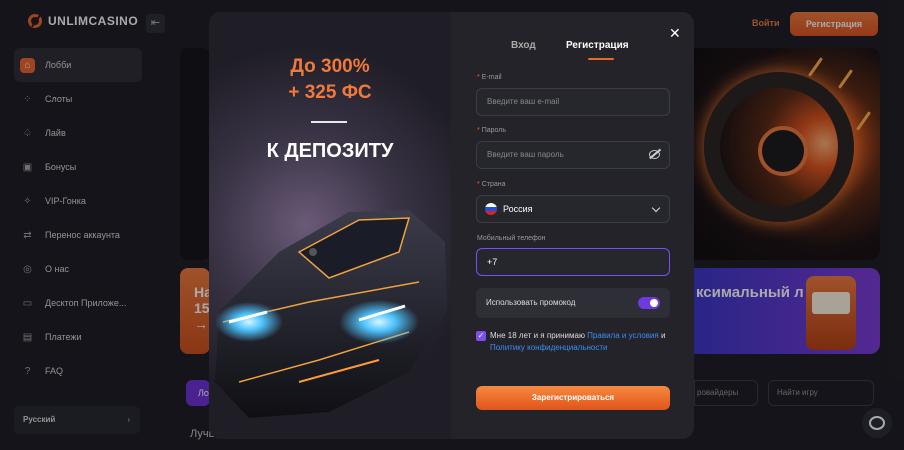 The height and width of the screenshot is (450, 904). What do you see at coordinates (518, 209) in the screenshot?
I see `country-value: Россия` at bounding box center [518, 209].